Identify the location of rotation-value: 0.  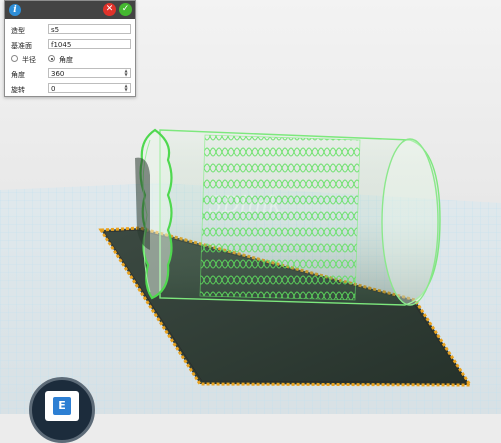
(53, 89).